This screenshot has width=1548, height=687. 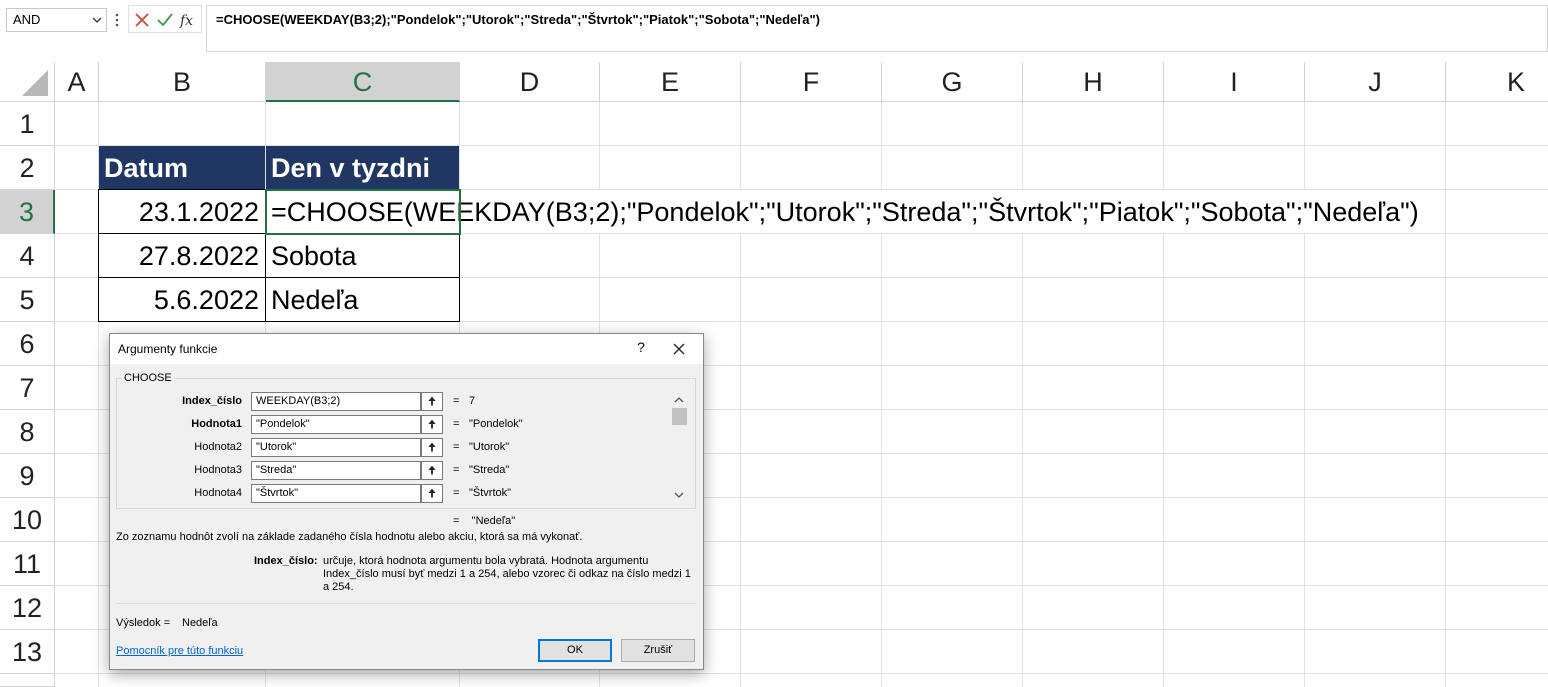 I want to click on result-label: Výsledok =, so click(x=143, y=623).